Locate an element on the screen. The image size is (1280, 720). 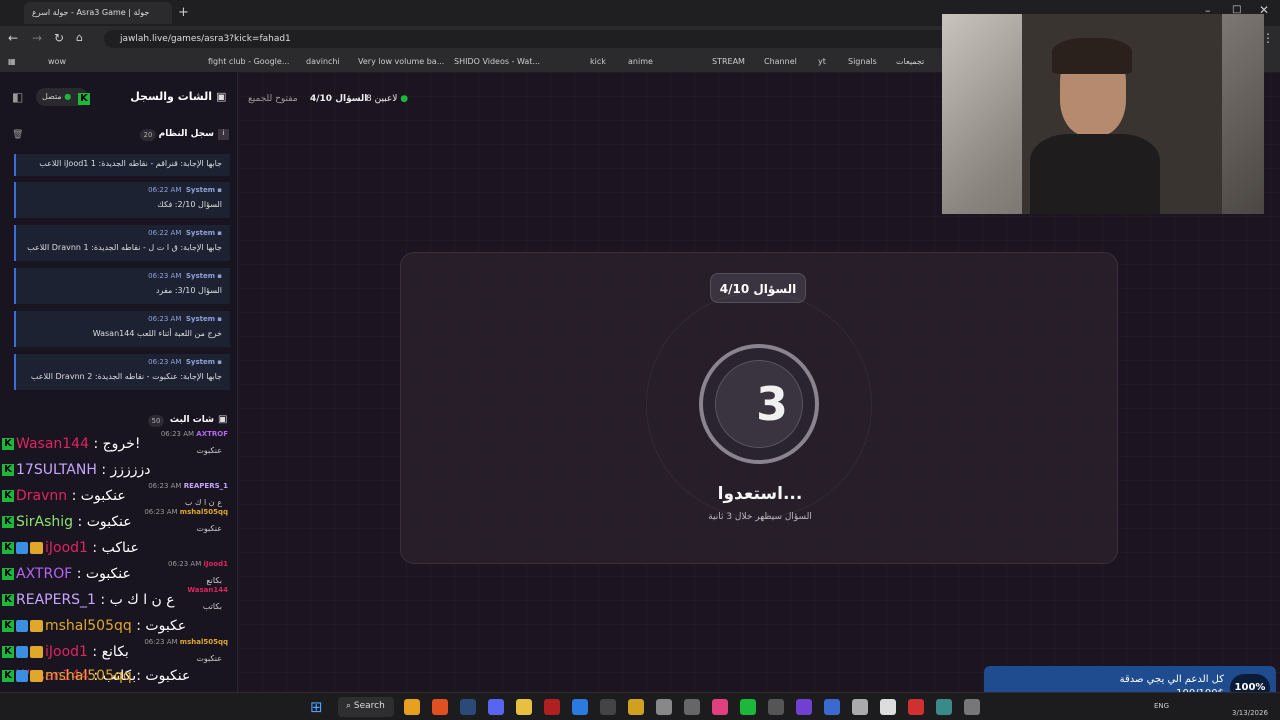
discord-icon is located at coordinates (496, 707).